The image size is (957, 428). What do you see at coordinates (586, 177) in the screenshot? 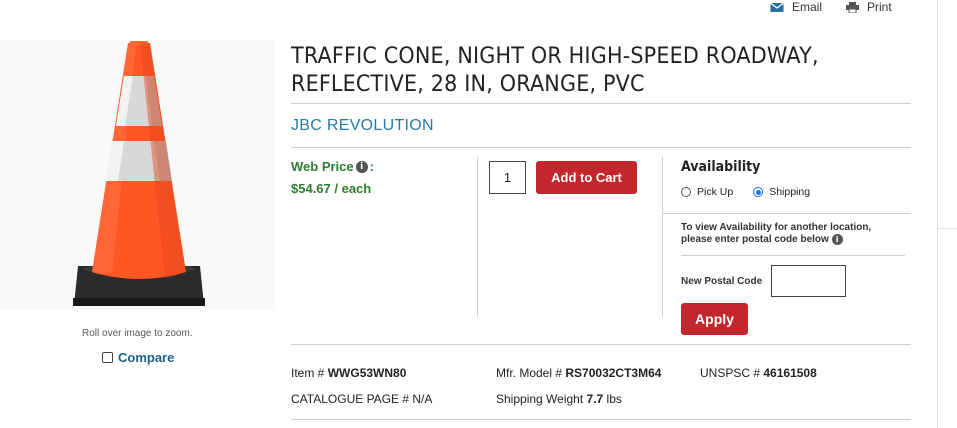
I see `add-to-cart-button: Add to Cart` at bounding box center [586, 177].